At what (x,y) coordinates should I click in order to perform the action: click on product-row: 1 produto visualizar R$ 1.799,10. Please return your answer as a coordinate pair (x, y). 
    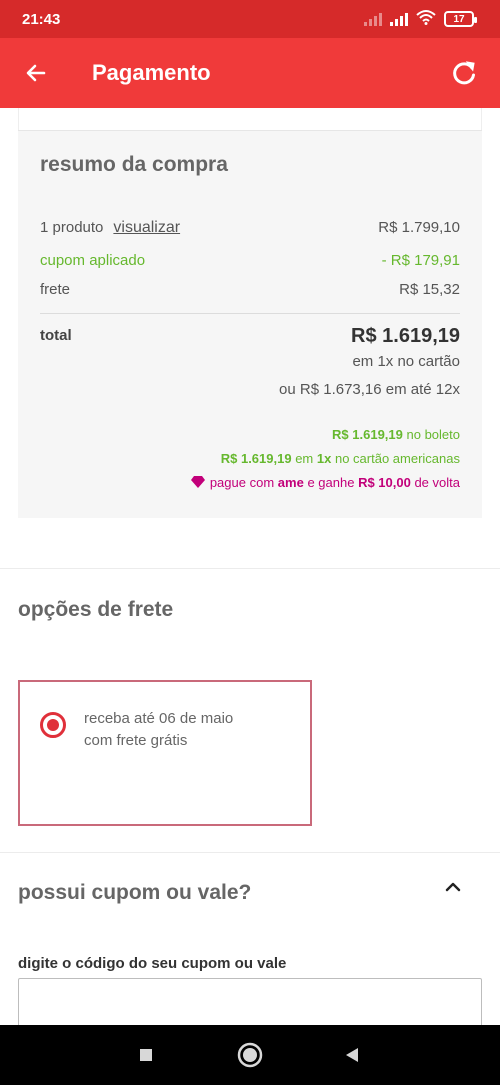
    Looking at the image, I should click on (250, 228).